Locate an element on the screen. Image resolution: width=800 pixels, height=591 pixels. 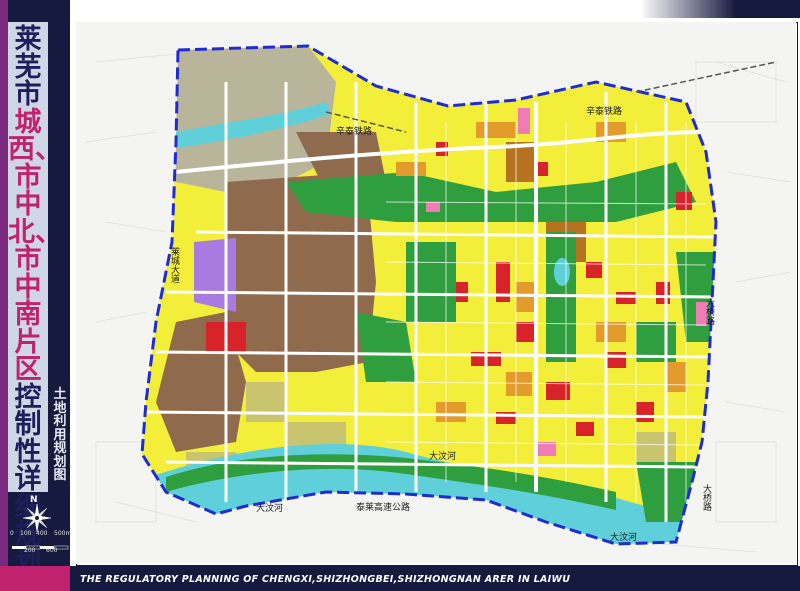
bottom-accent is located at coordinates (35, 578).